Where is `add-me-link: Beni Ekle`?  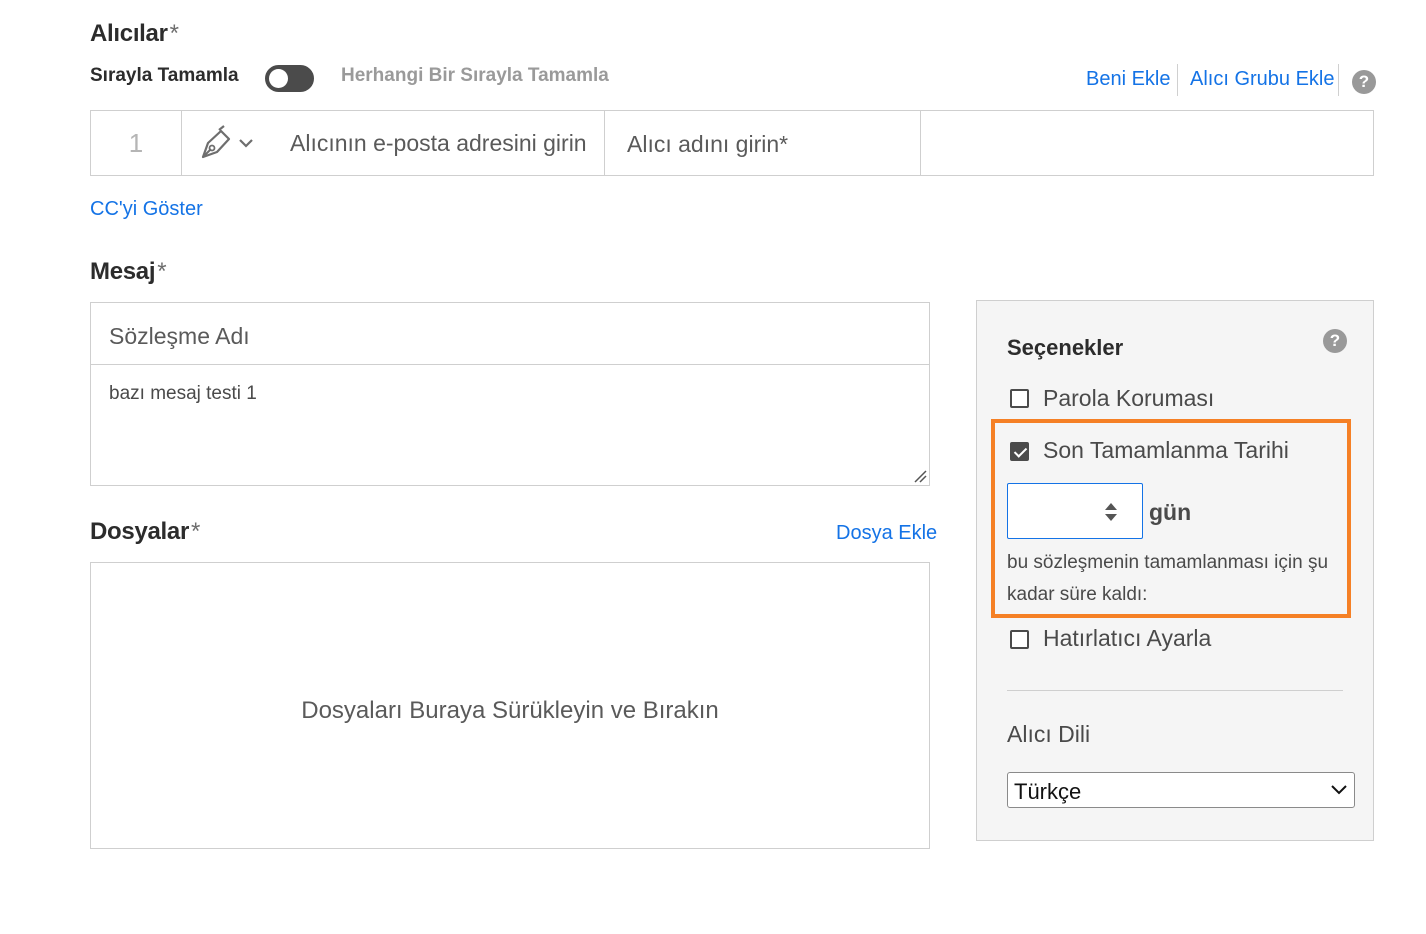 add-me-link: Beni Ekle is located at coordinates (1128, 79).